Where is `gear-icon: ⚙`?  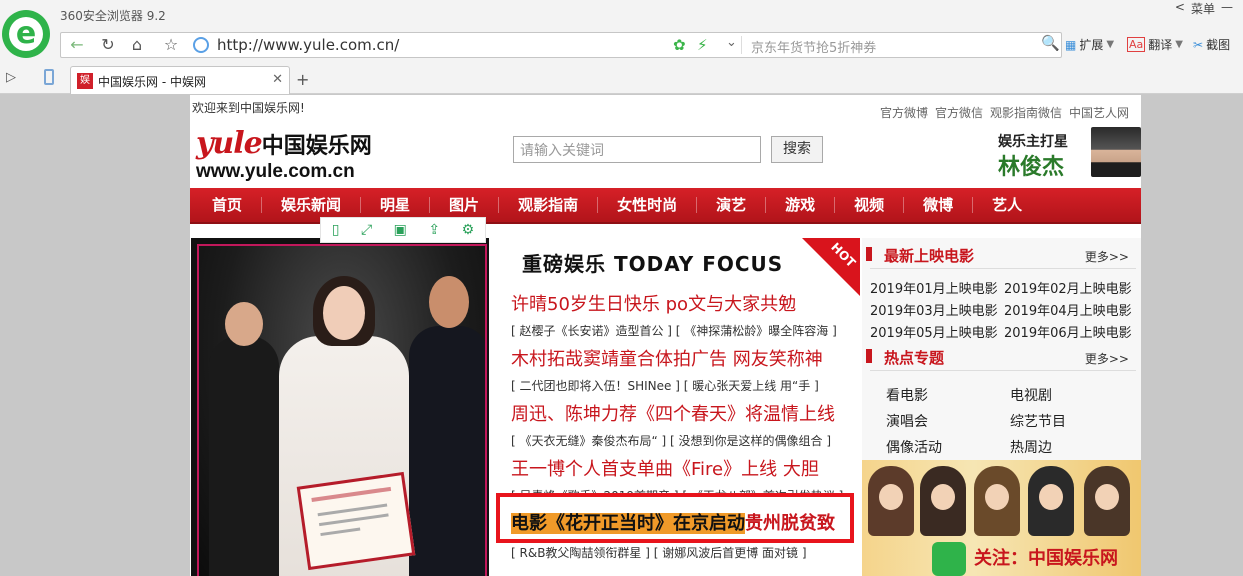 gear-icon: ⚙ is located at coordinates (468, 230).